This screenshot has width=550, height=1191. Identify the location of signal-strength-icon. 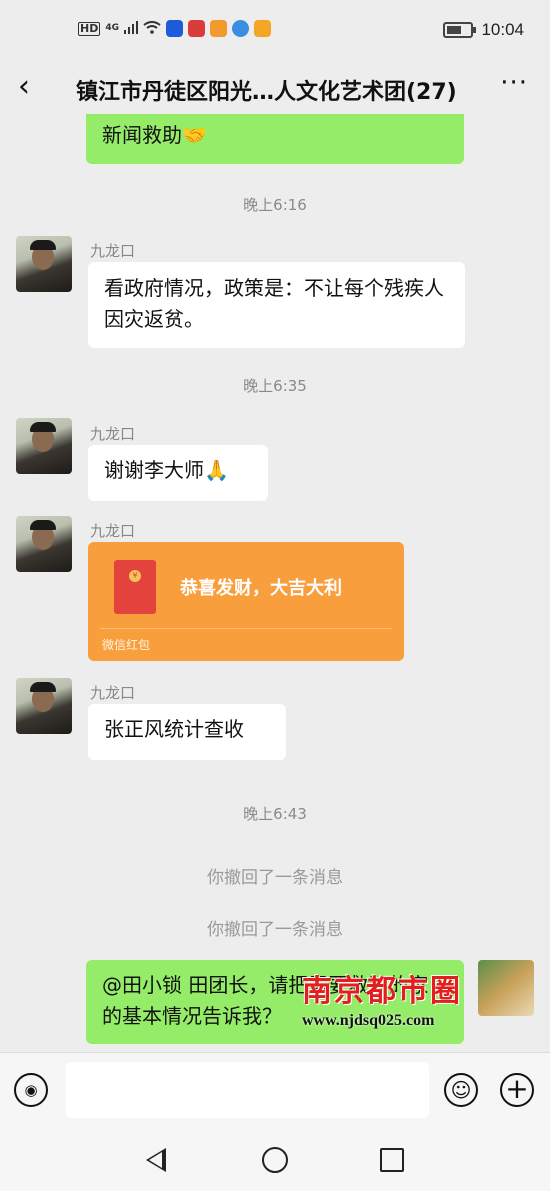
(131, 28).